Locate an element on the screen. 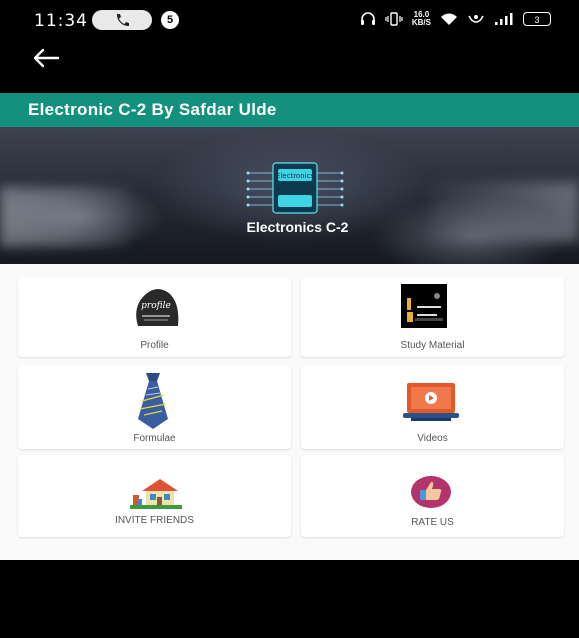 The height and width of the screenshot is (638, 579). bottom-empty-area is located at coordinates (289, 599).